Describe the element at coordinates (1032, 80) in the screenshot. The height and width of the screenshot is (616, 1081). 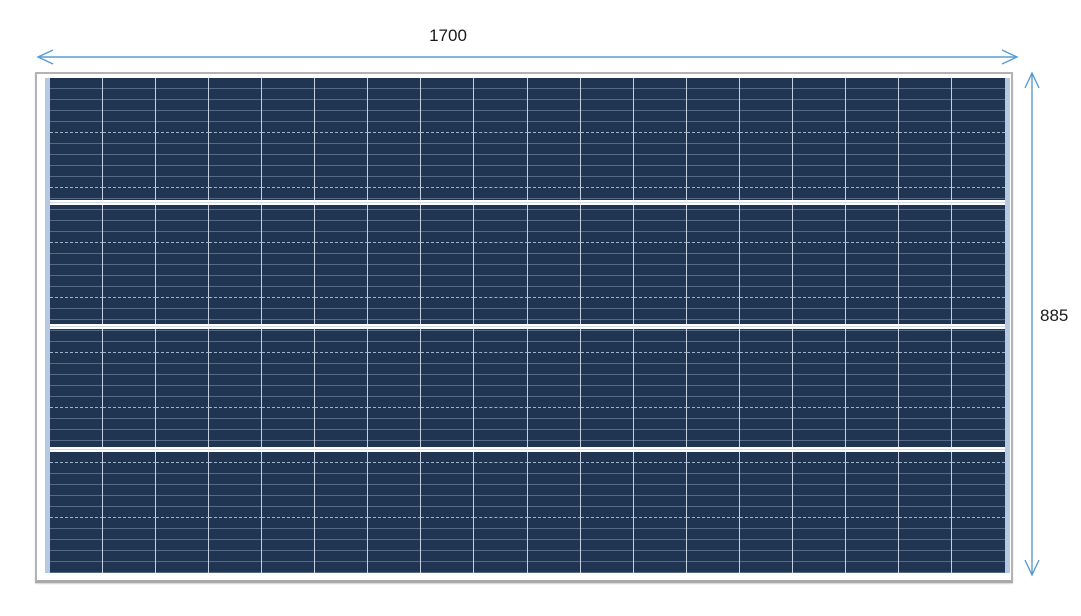
I see `arrow-up-icon` at that location.